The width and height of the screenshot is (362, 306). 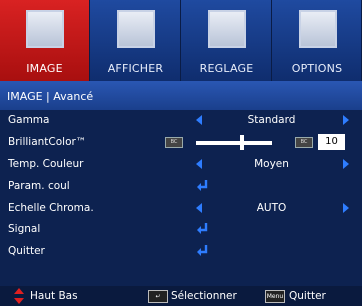 I want to click on gamma-label: Gamma, so click(x=29, y=120).